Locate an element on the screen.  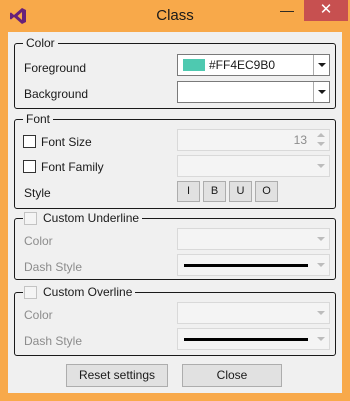
font-size-value: 13 is located at coordinates (300, 140).